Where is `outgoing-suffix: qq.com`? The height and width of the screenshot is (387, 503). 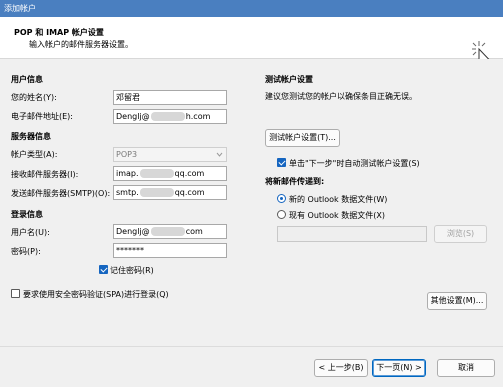
outgoing-suffix: qq.com is located at coordinates (189, 192).